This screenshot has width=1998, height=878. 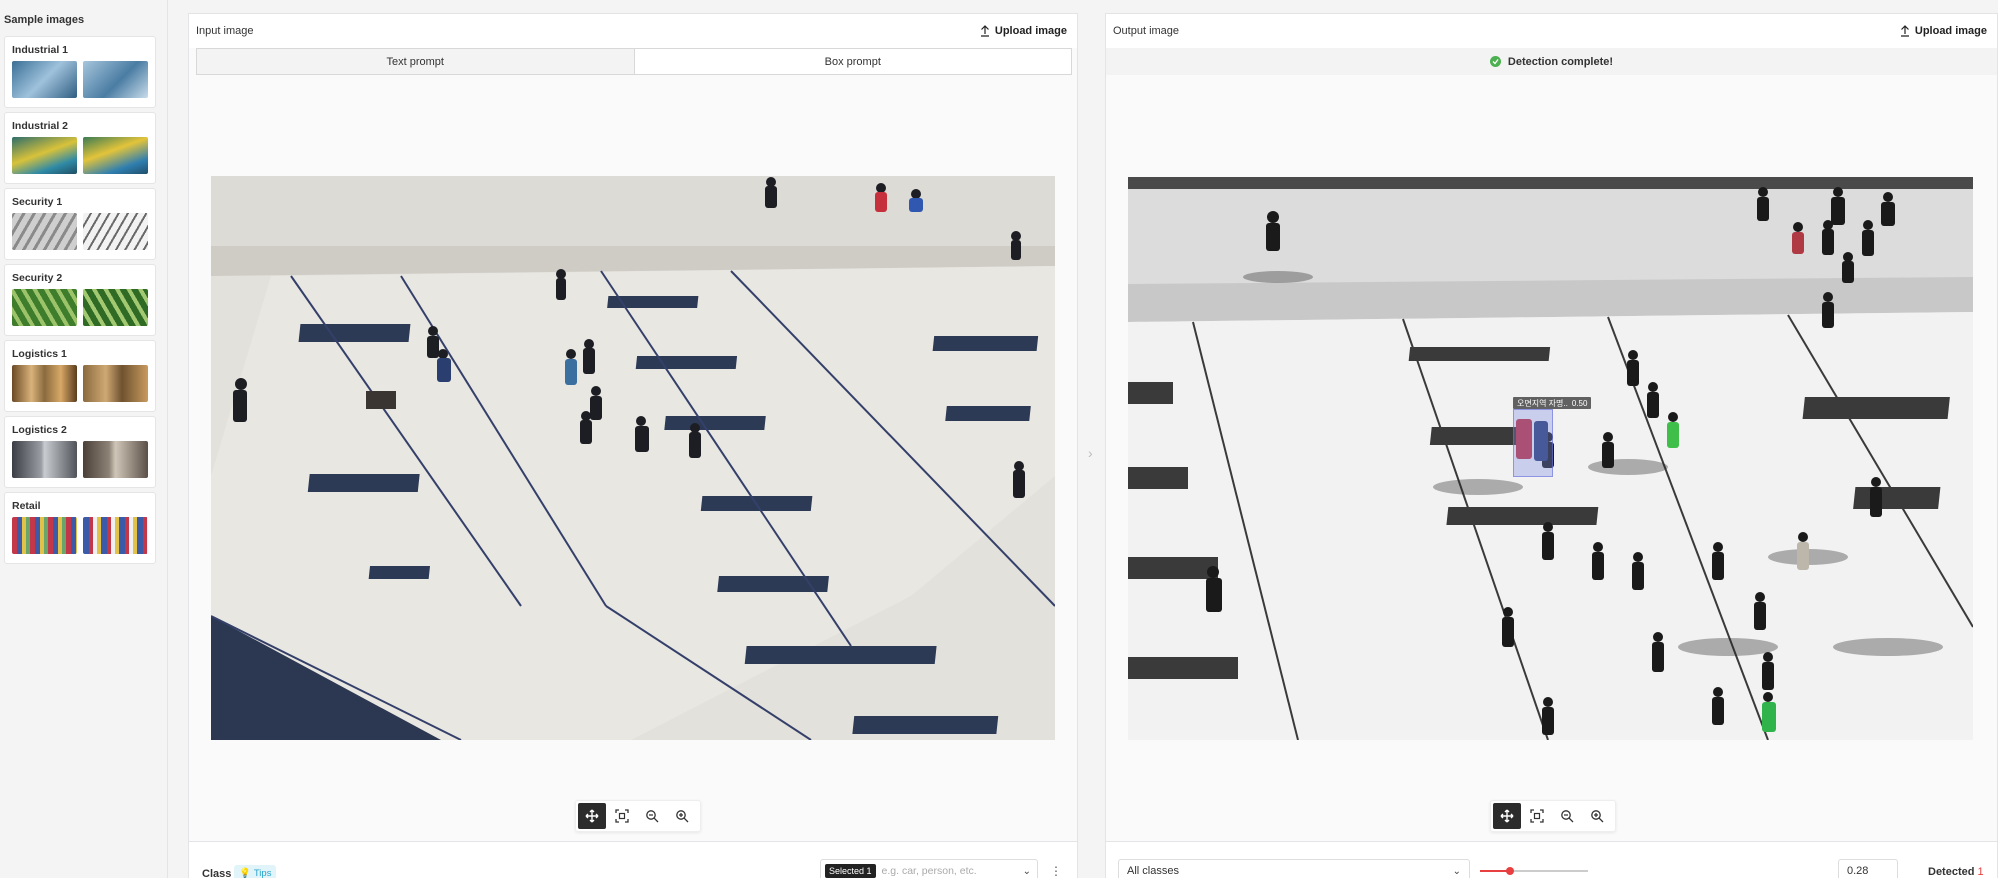 What do you see at coordinates (633, 31) in the screenshot?
I see `input-panel-header: Input image Upload image` at bounding box center [633, 31].